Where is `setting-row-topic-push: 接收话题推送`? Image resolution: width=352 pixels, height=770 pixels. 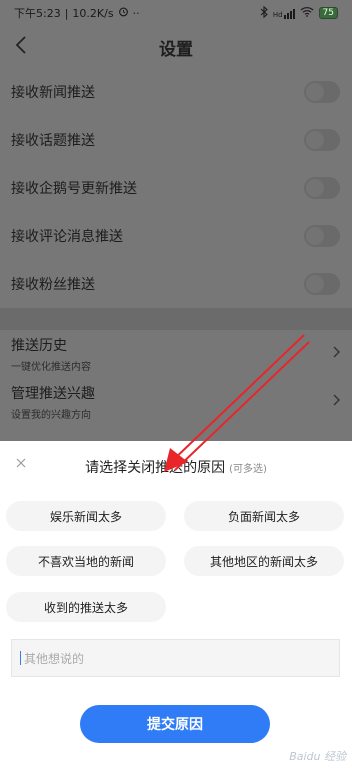
setting-row-topic-push: 接收话题推送 is located at coordinates (176, 140).